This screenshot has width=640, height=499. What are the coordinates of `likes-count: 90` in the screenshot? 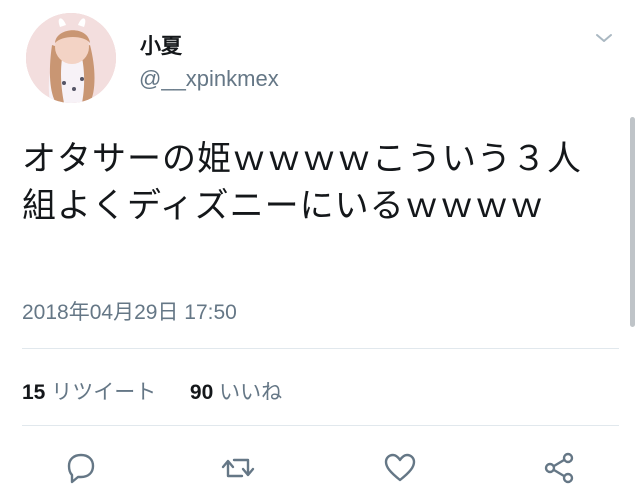 It's located at (201, 392).